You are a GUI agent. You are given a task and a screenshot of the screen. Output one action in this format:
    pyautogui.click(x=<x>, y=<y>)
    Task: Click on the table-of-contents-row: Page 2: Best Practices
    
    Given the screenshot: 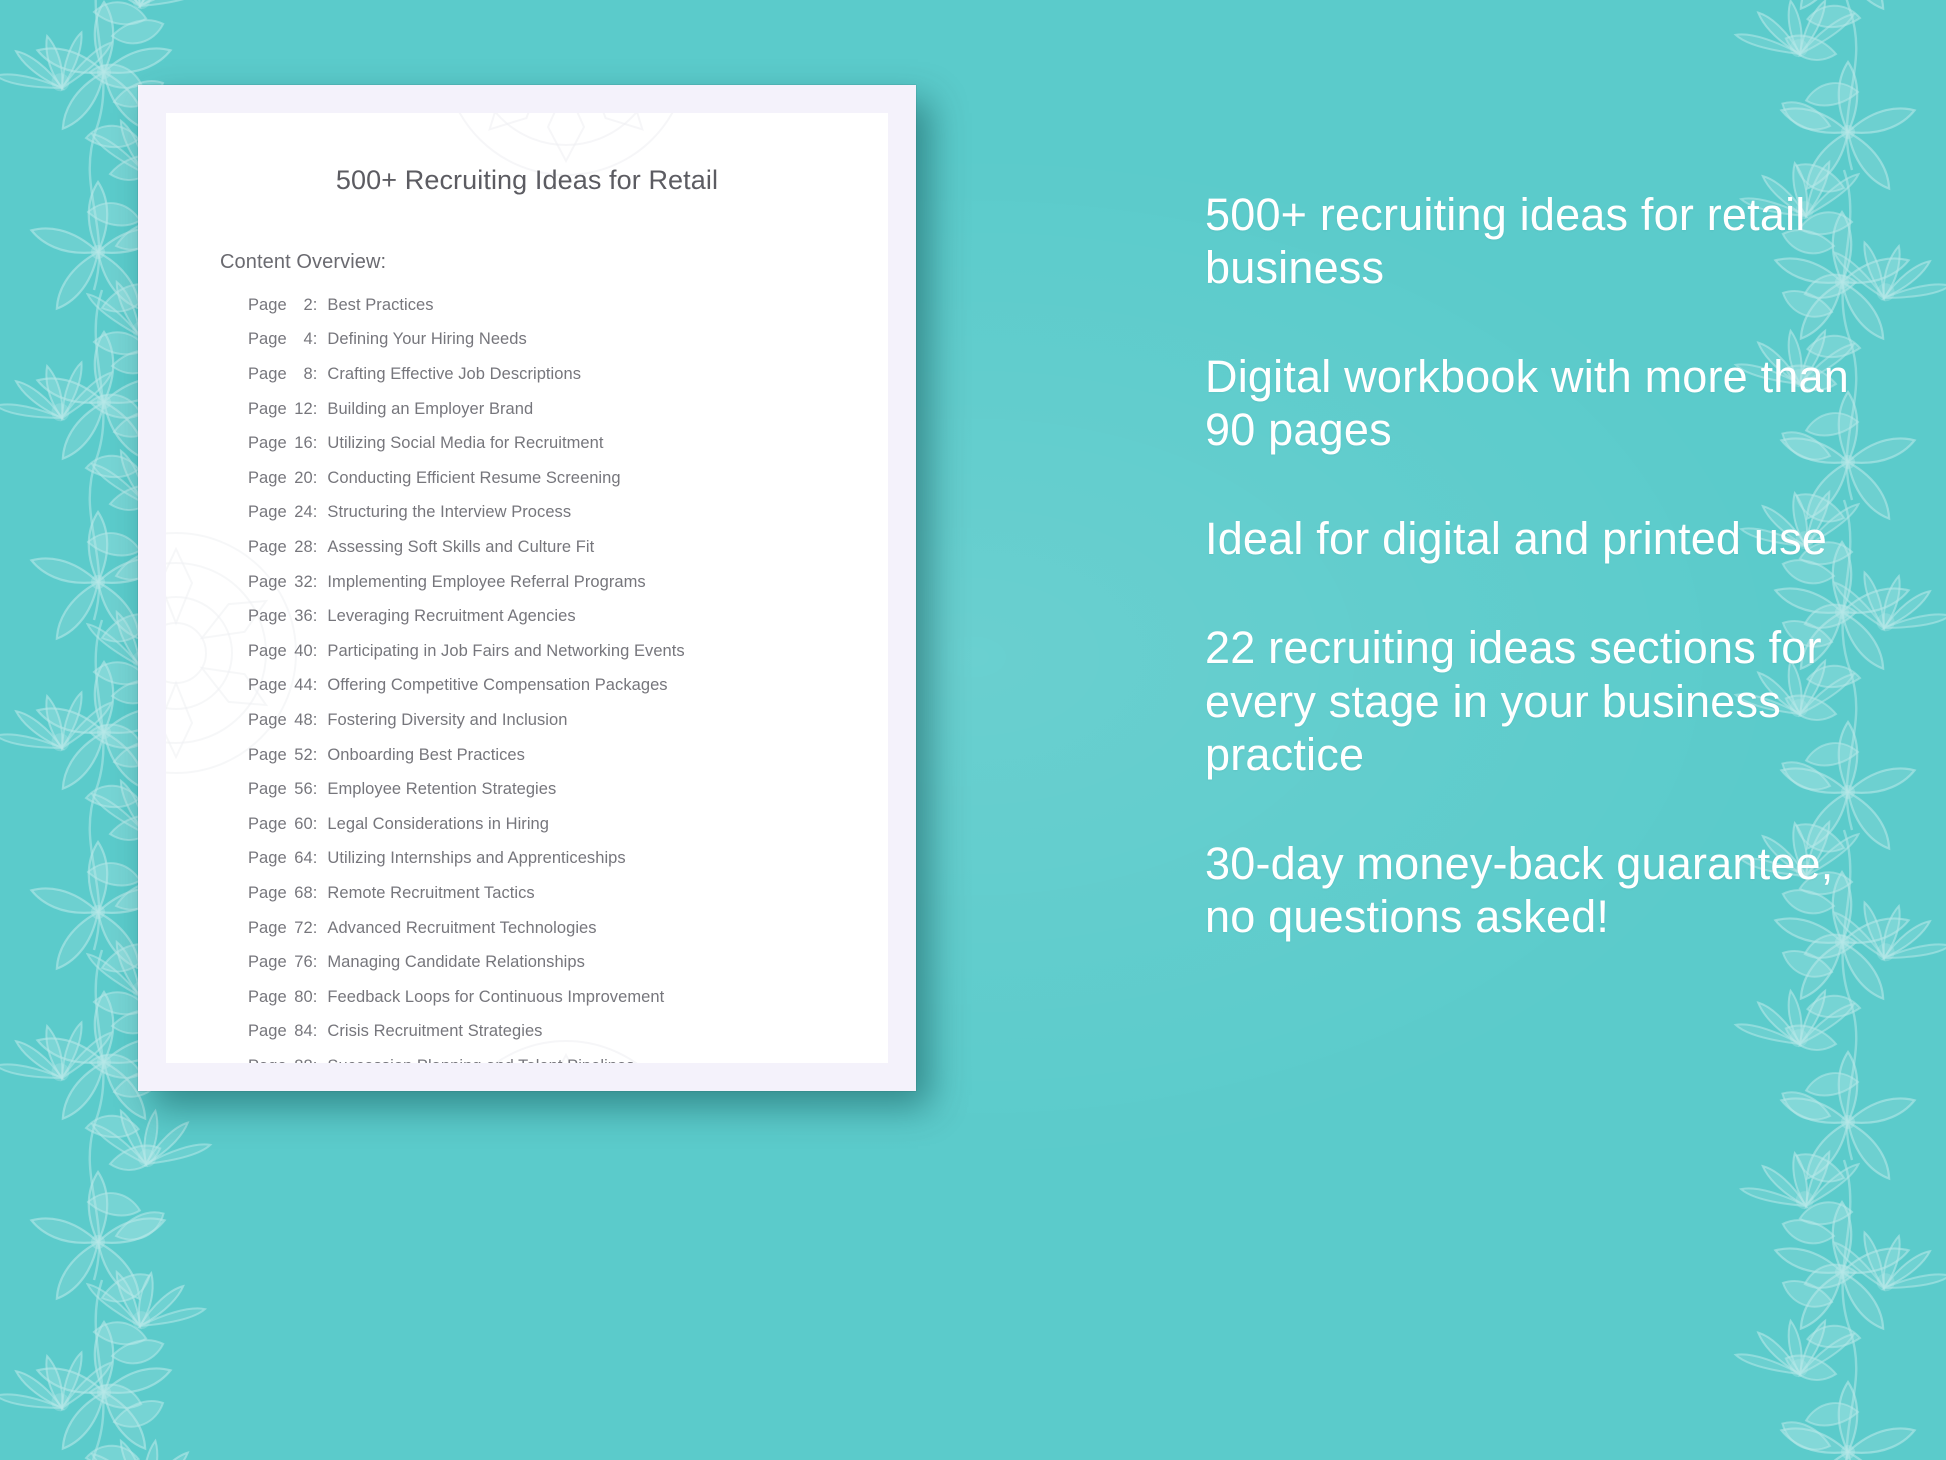 What is the action you would take?
    pyautogui.click(x=541, y=305)
    